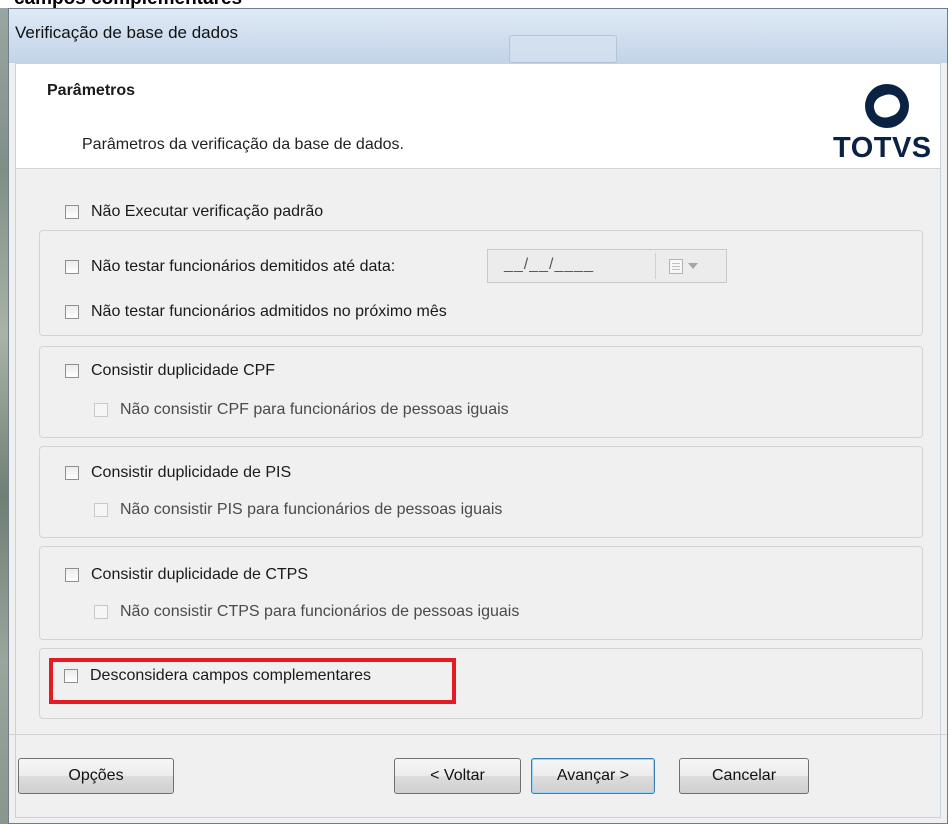 The width and height of the screenshot is (952, 824). What do you see at coordinates (887, 106) in the screenshot?
I see `totvs-logo-mark-icon` at bounding box center [887, 106].